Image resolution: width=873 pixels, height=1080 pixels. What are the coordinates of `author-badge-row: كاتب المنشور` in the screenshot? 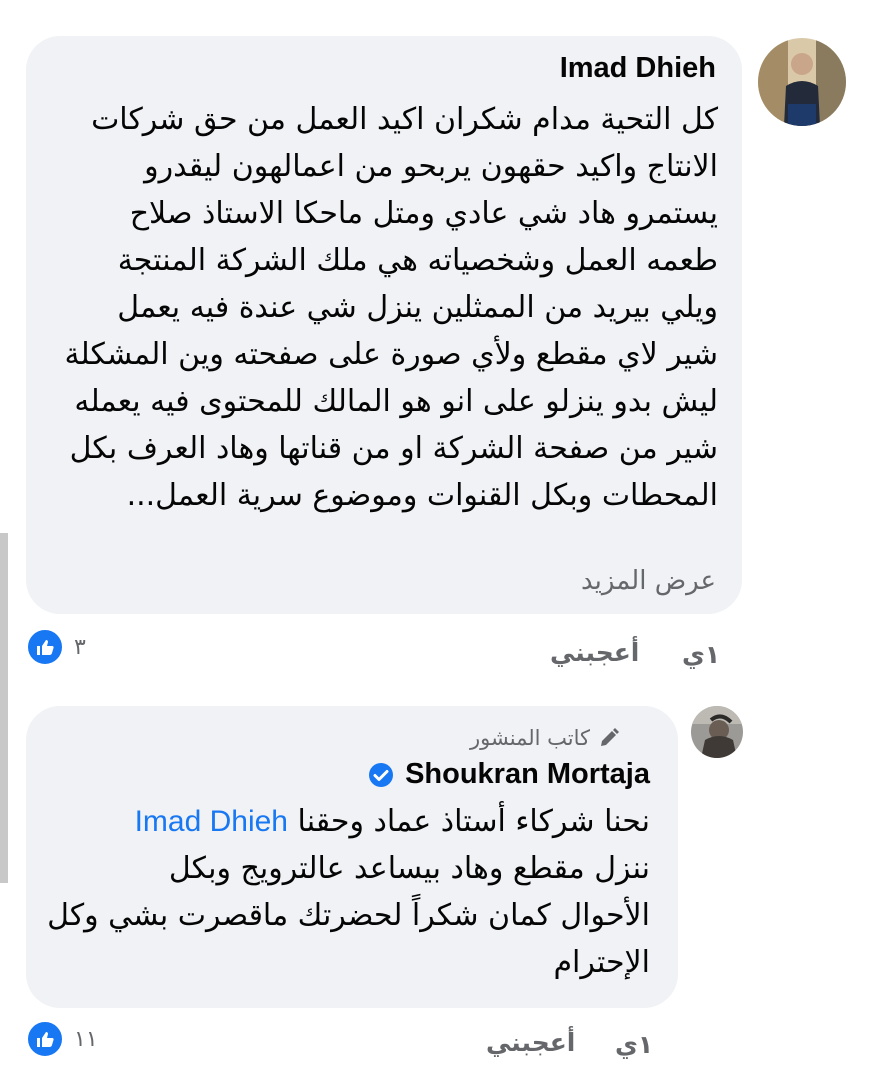 It's located at (545, 738).